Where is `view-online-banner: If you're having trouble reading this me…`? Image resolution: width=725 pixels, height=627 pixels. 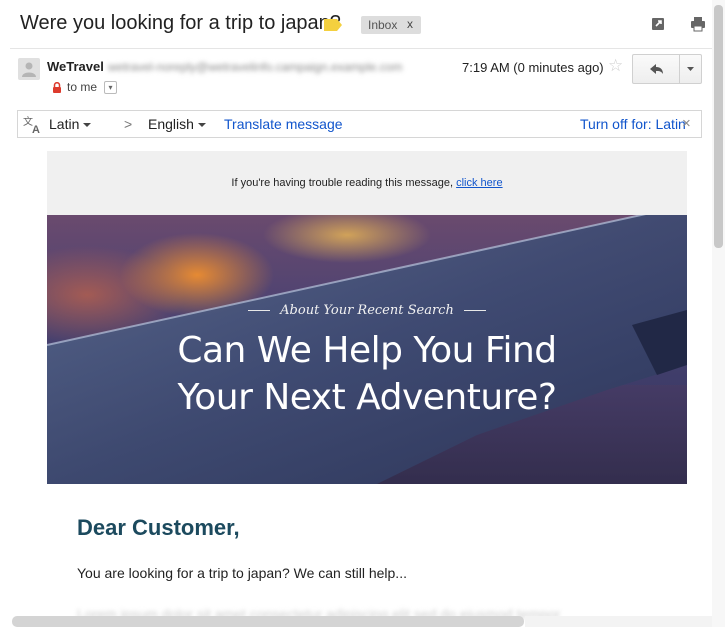
view-online-banner: If you're having trouble reading this me… is located at coordinates (367, 183).